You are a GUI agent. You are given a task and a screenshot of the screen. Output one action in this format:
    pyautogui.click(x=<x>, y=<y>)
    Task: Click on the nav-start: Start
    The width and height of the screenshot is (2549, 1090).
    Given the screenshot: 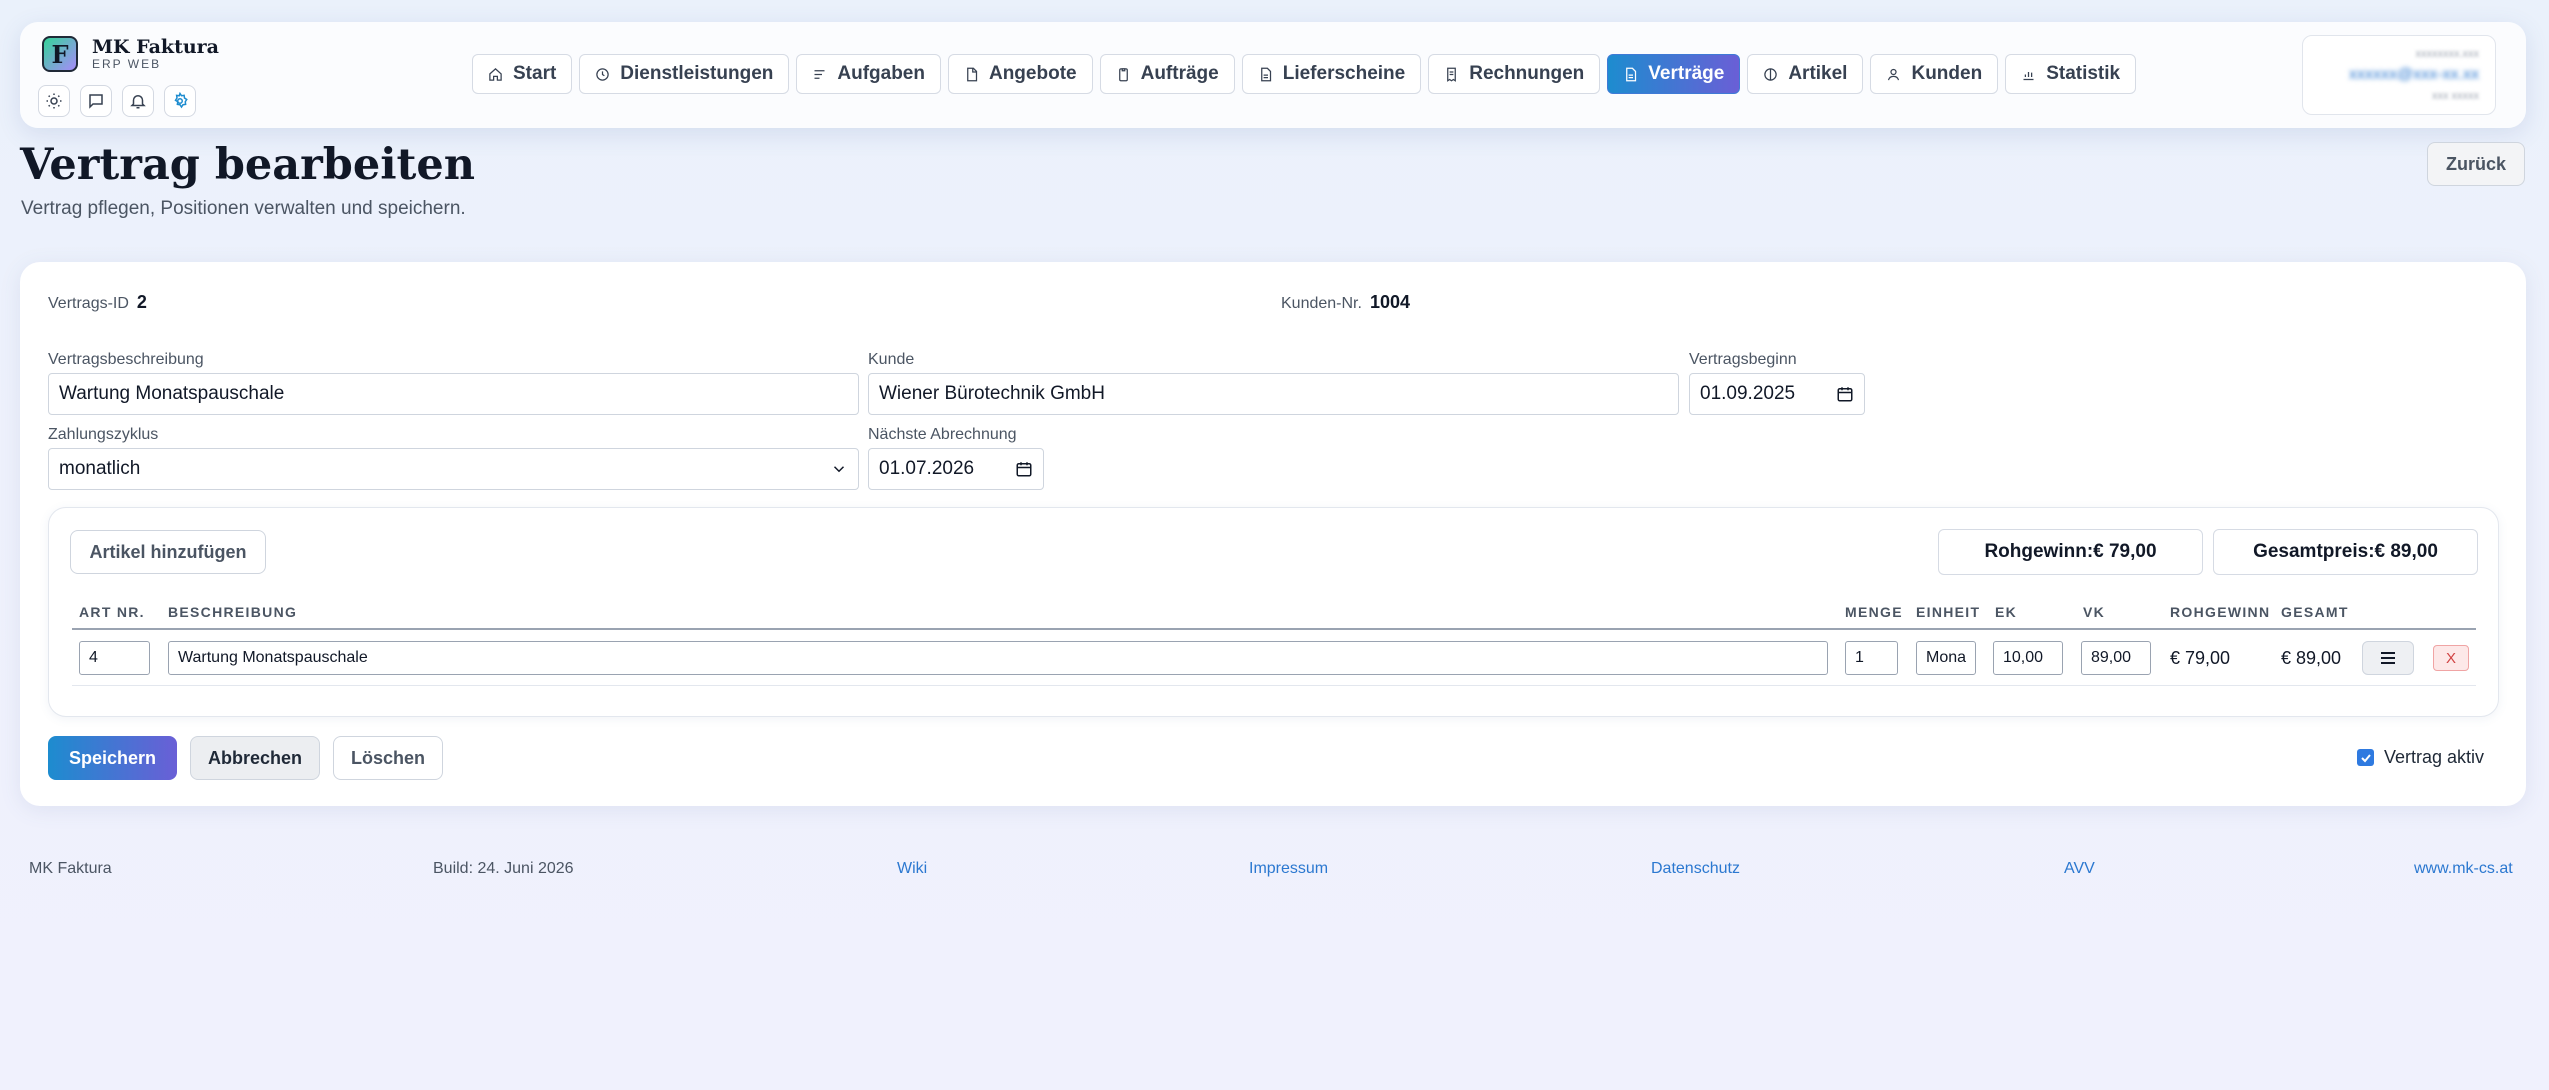 What is the action you would take?
    pyautogui.click(x=522, y=74)
    